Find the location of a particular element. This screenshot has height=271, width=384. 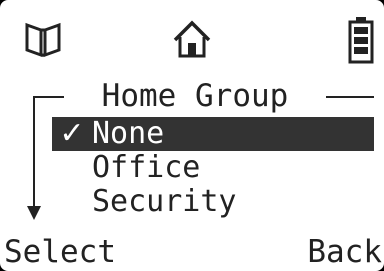

scroll-indicator-line is located at coordinates (34, 152).